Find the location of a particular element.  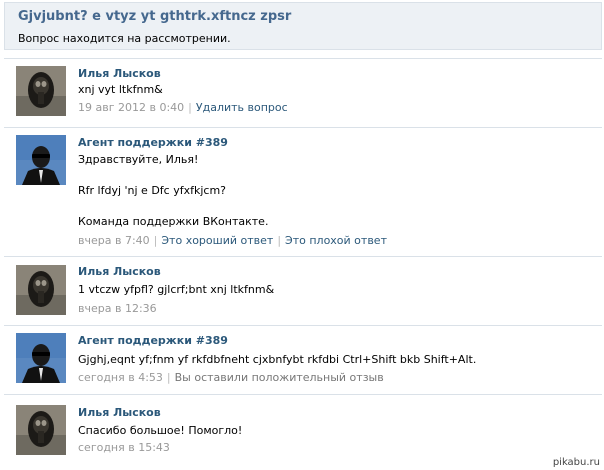

message-meta: вчера в 12:36 is located at coordinates (117, 308).